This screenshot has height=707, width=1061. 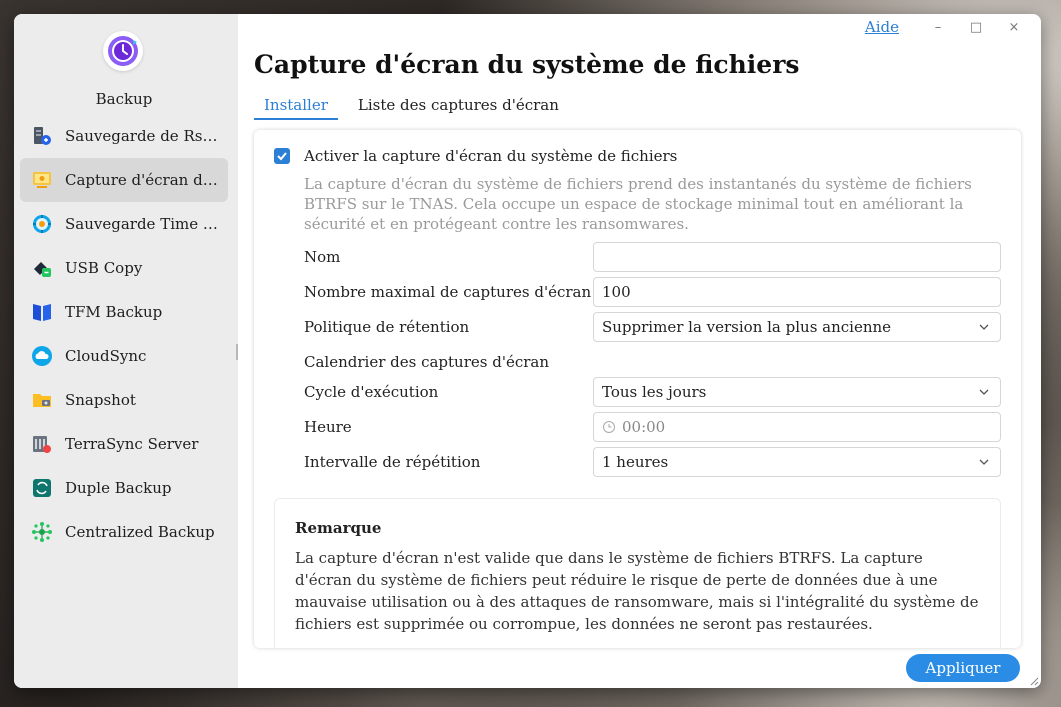 What do you see at coordinates (976, 27) in the screenshot?
I see `maximize-button: □` at bounding box center [976, 27].